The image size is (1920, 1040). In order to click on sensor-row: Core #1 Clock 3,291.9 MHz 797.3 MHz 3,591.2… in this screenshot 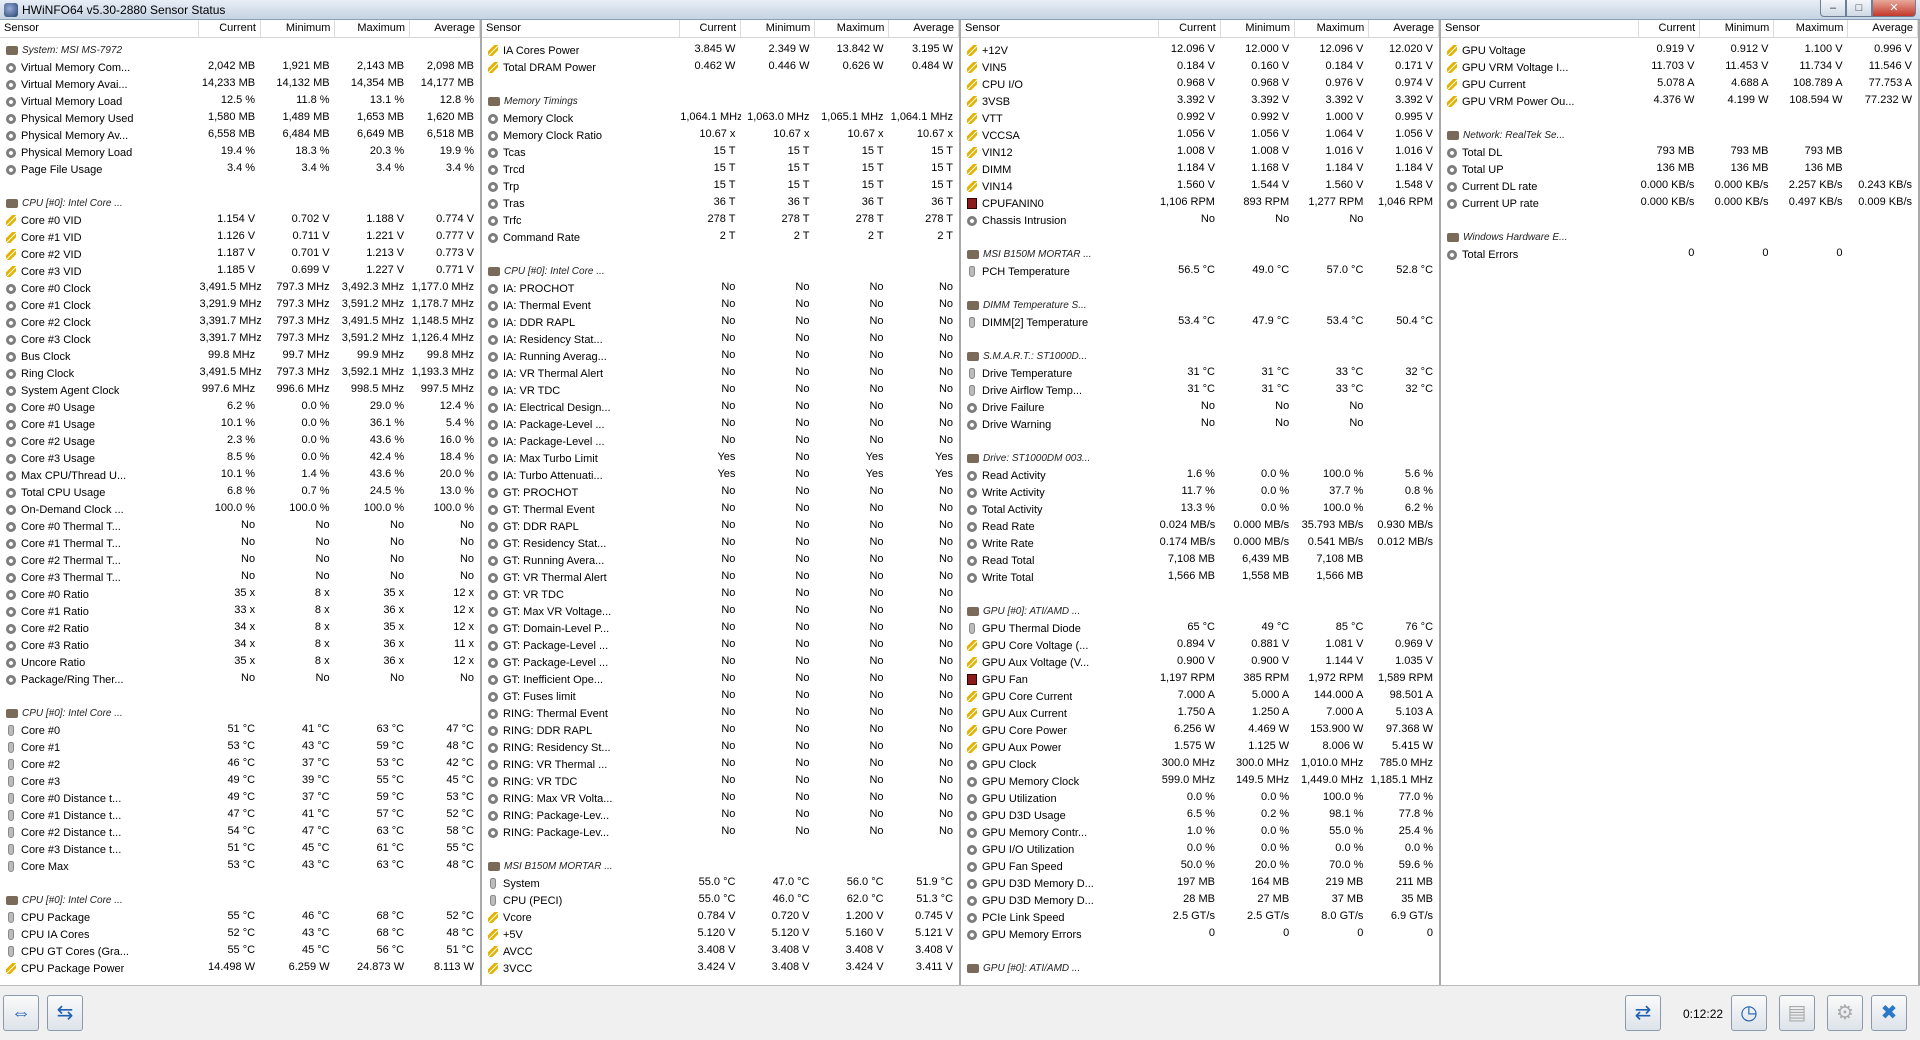, I will do `click(240, 305)`.